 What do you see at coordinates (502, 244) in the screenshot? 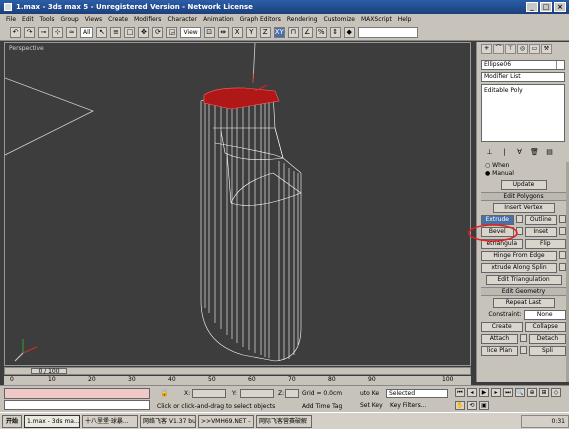
I see `retriangulate-button: etriangula` at bounding box center [502, 244].